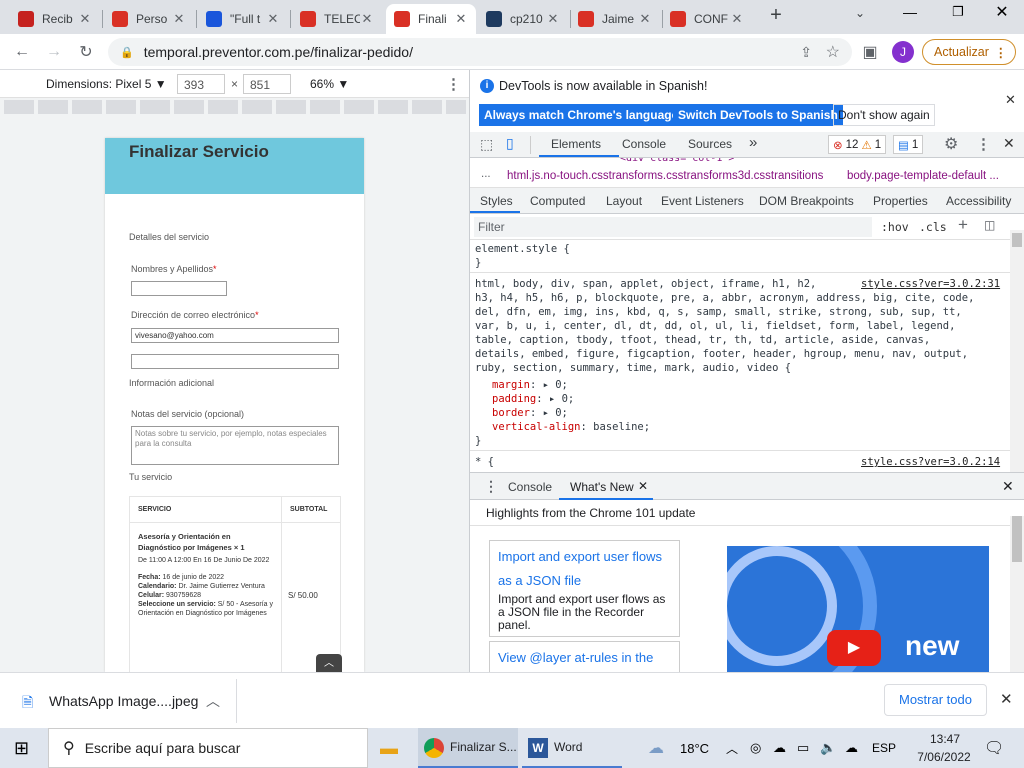 The height and width of the screenshot is (768, 1024). I want to click on browser-tab: cp210 ✕, so click(523, 19).